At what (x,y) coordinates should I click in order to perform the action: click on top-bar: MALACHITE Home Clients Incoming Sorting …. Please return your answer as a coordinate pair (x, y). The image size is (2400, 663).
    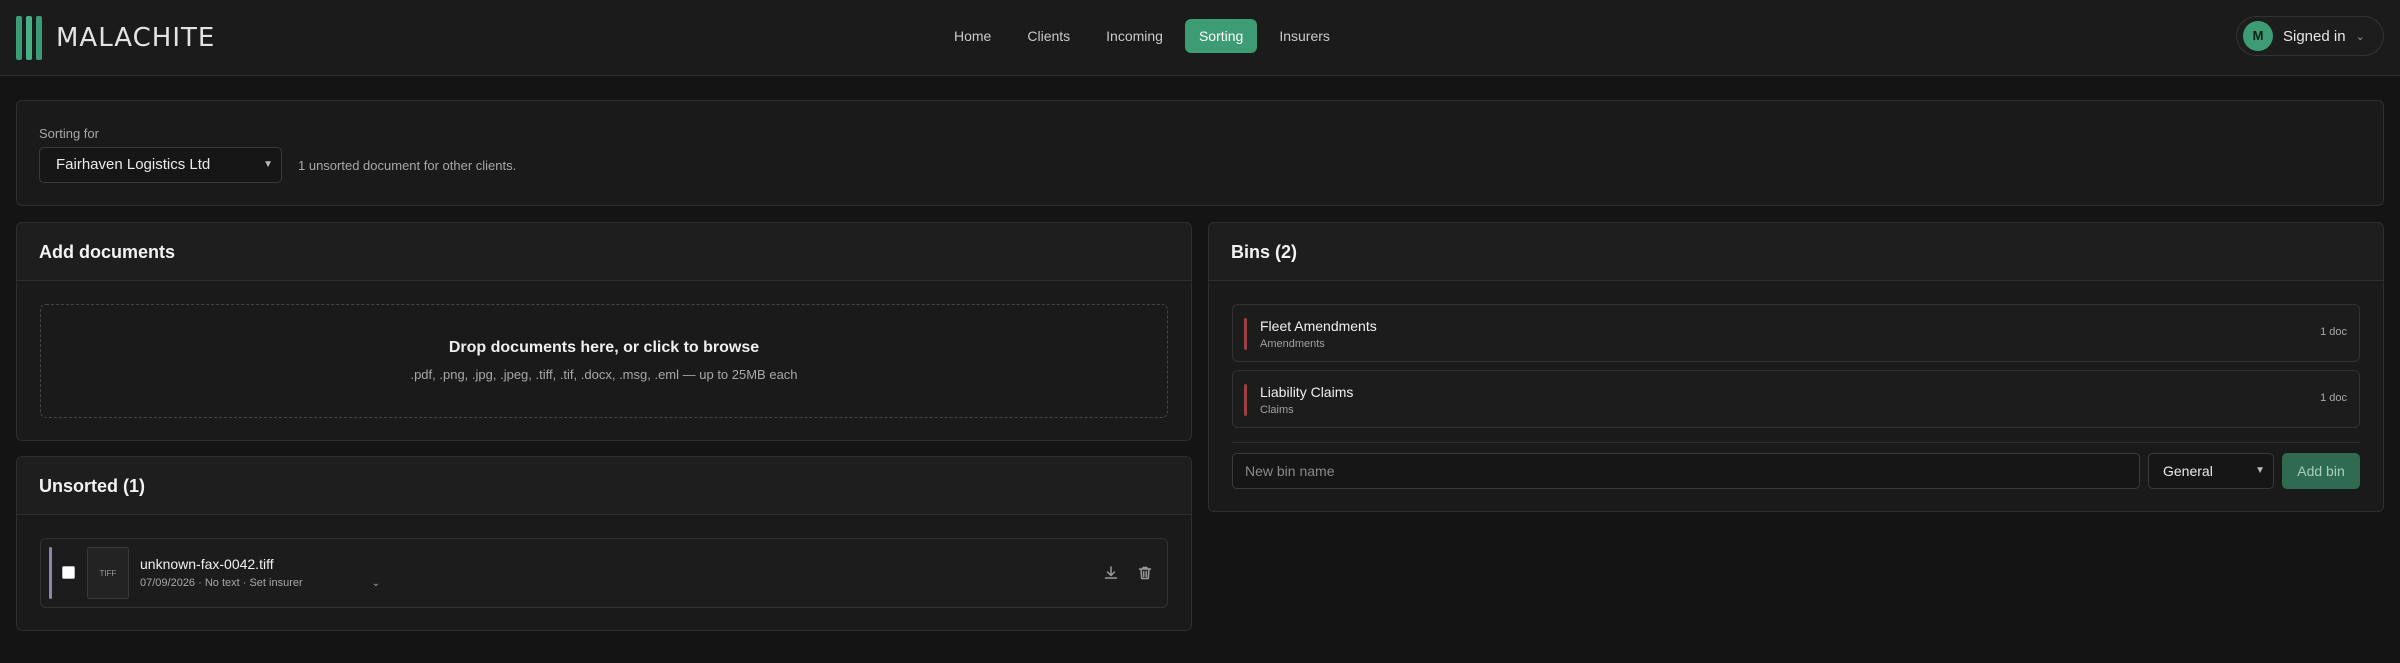
    Looking at the image, I should click on (1200, 38).